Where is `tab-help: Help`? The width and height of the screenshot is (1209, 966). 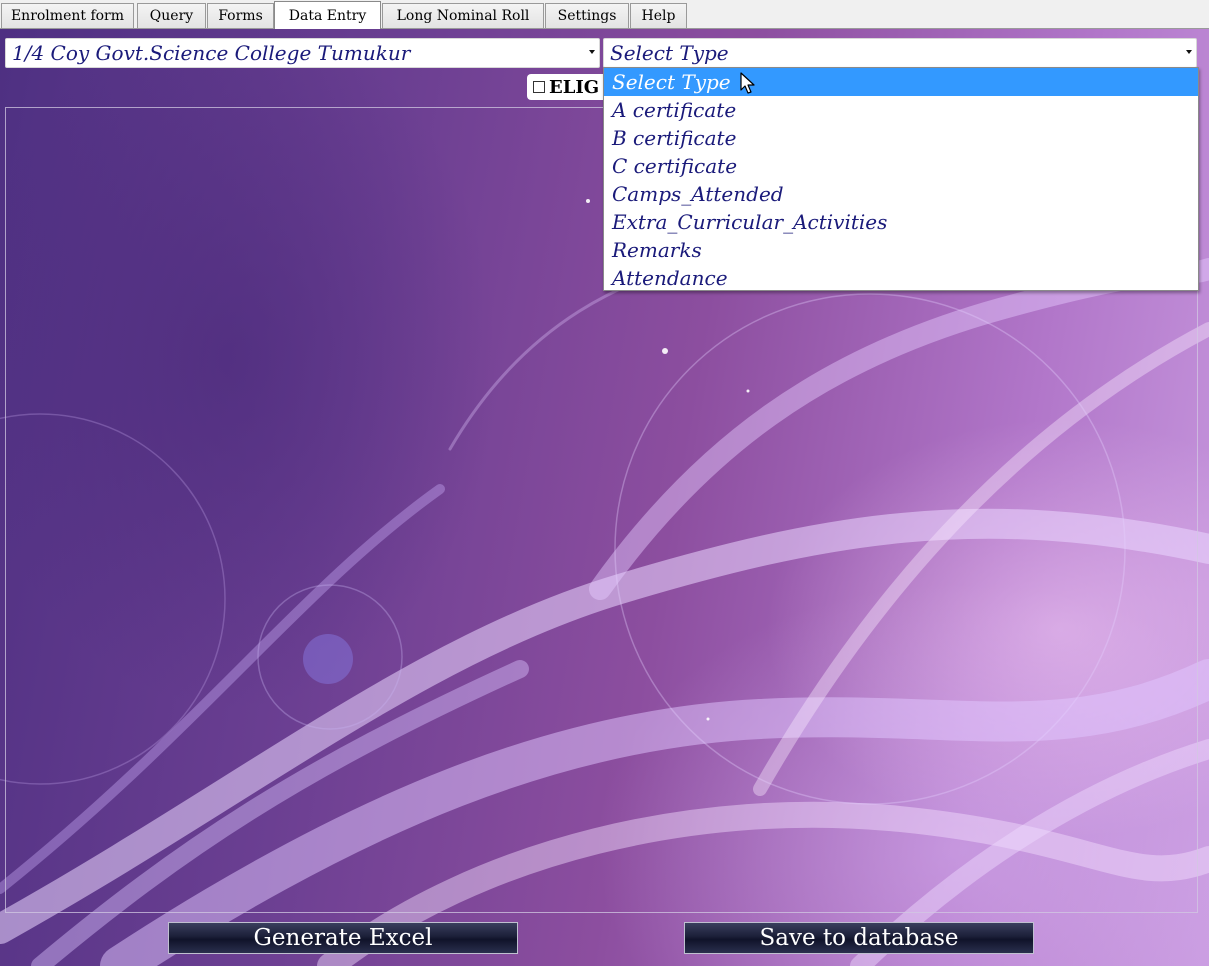 tab-help: Help is located at coordinates (658, 15).